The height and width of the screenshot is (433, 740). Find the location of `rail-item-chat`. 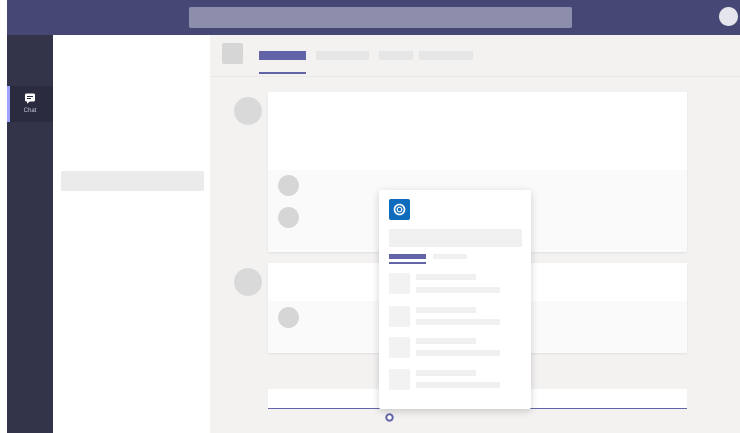

rail-item-chat is located at coordinates (30, 104).